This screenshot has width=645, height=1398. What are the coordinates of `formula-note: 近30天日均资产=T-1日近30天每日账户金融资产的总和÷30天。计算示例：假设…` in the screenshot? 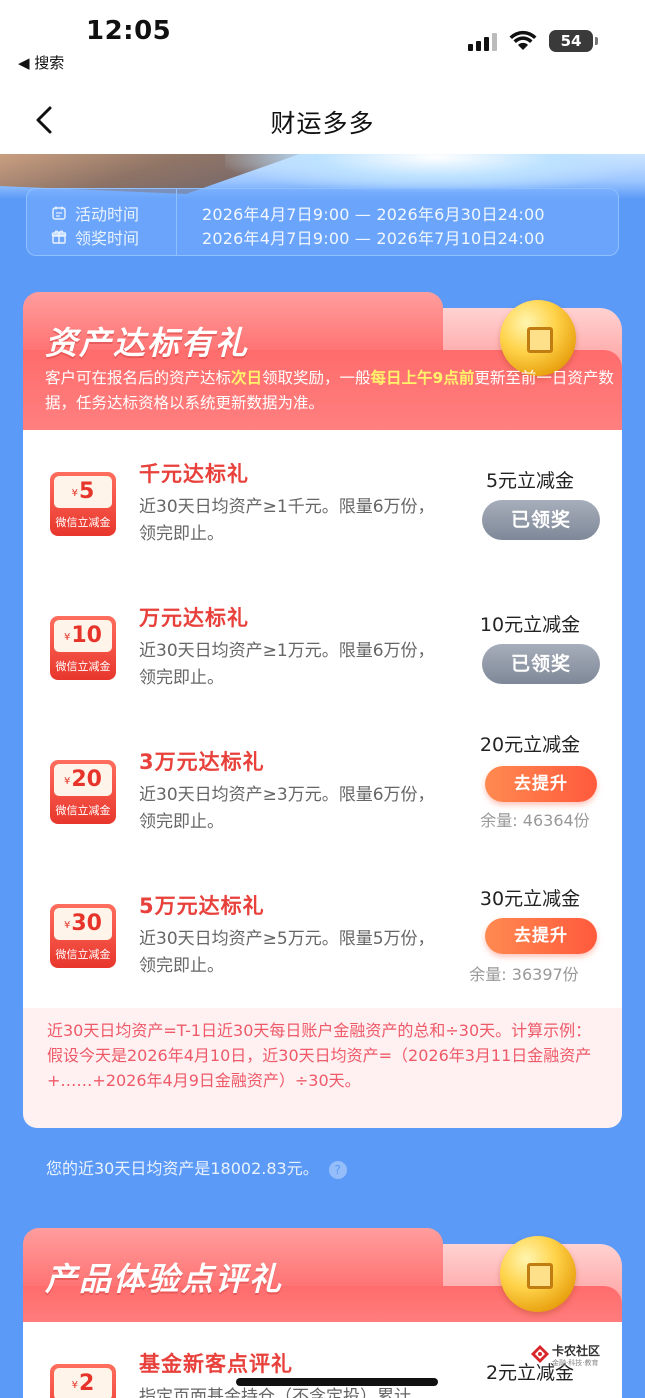 It's located at (322, 1068).